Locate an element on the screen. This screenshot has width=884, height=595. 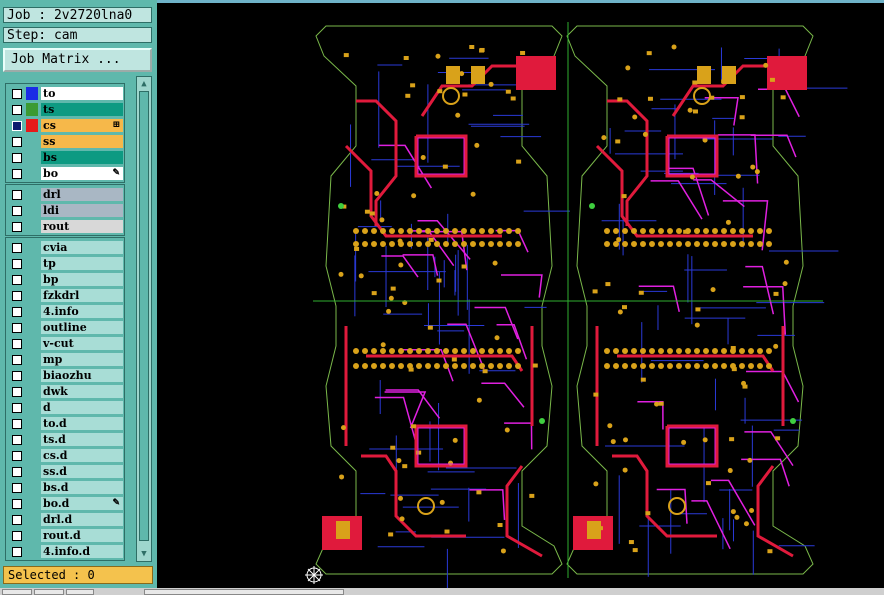
layer-name: bs.d is located at coordinates (82, 487).